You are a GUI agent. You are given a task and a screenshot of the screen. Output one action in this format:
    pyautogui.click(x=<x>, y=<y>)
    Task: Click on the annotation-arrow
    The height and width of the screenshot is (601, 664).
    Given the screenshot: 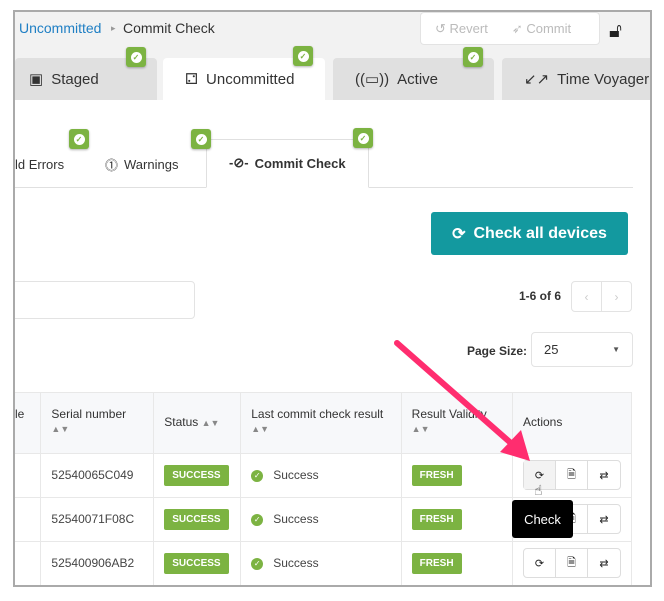 What is the action you would take?
    pyautogui.click(x=462, y=400)
    